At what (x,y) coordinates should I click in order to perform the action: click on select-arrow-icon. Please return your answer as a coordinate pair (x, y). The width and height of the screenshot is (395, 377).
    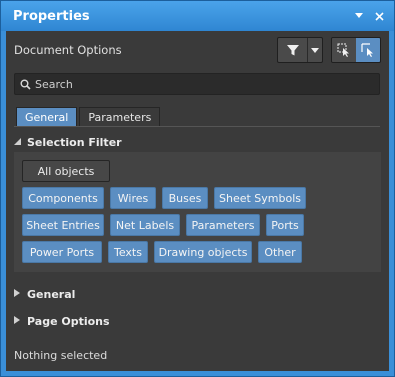
    Looking at the image, I should click on (343, 50).